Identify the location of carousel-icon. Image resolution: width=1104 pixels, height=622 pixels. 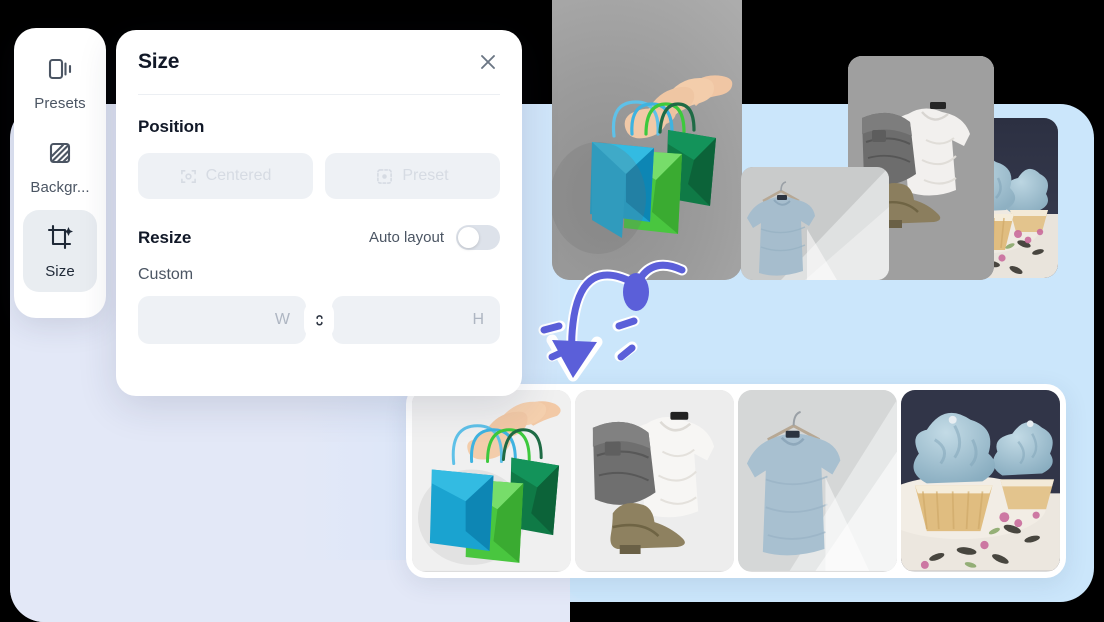
(60, 71).